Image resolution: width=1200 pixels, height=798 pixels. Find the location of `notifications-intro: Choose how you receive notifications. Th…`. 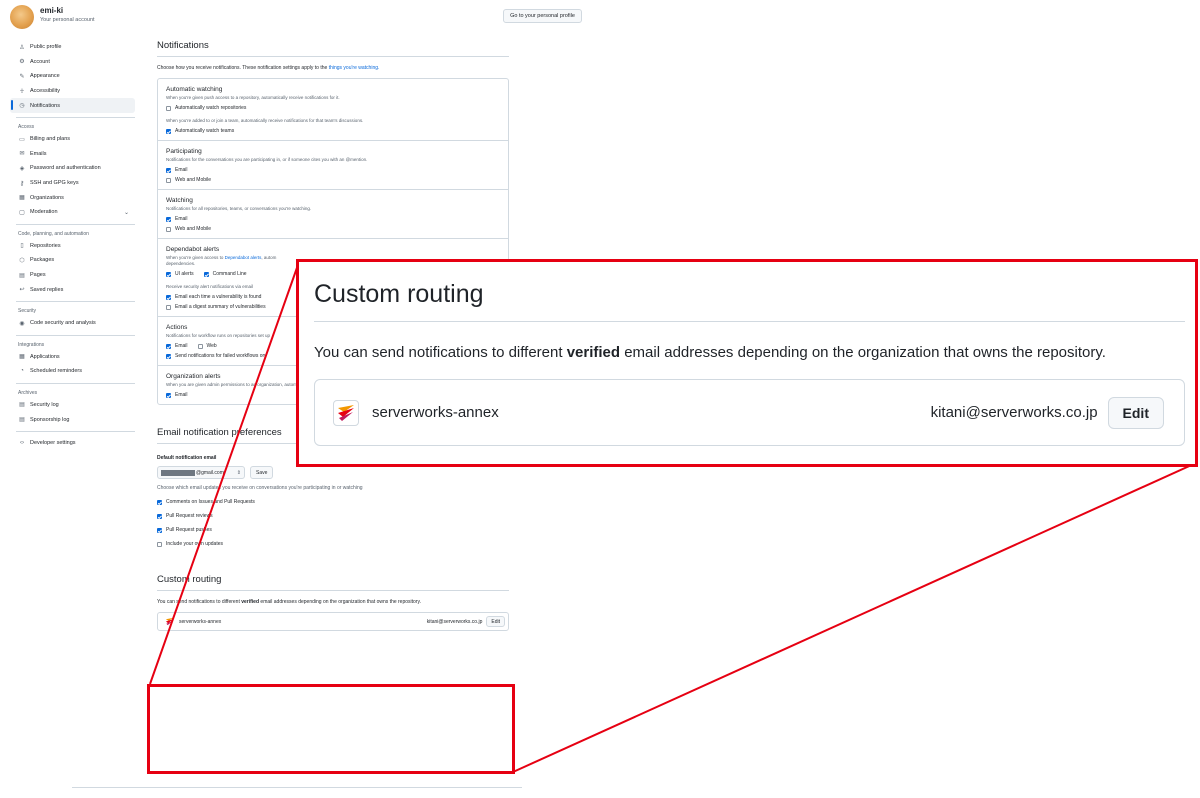

notifications-intro: Choose how you receive notifications. Th… is located at coordinates (268, 68).